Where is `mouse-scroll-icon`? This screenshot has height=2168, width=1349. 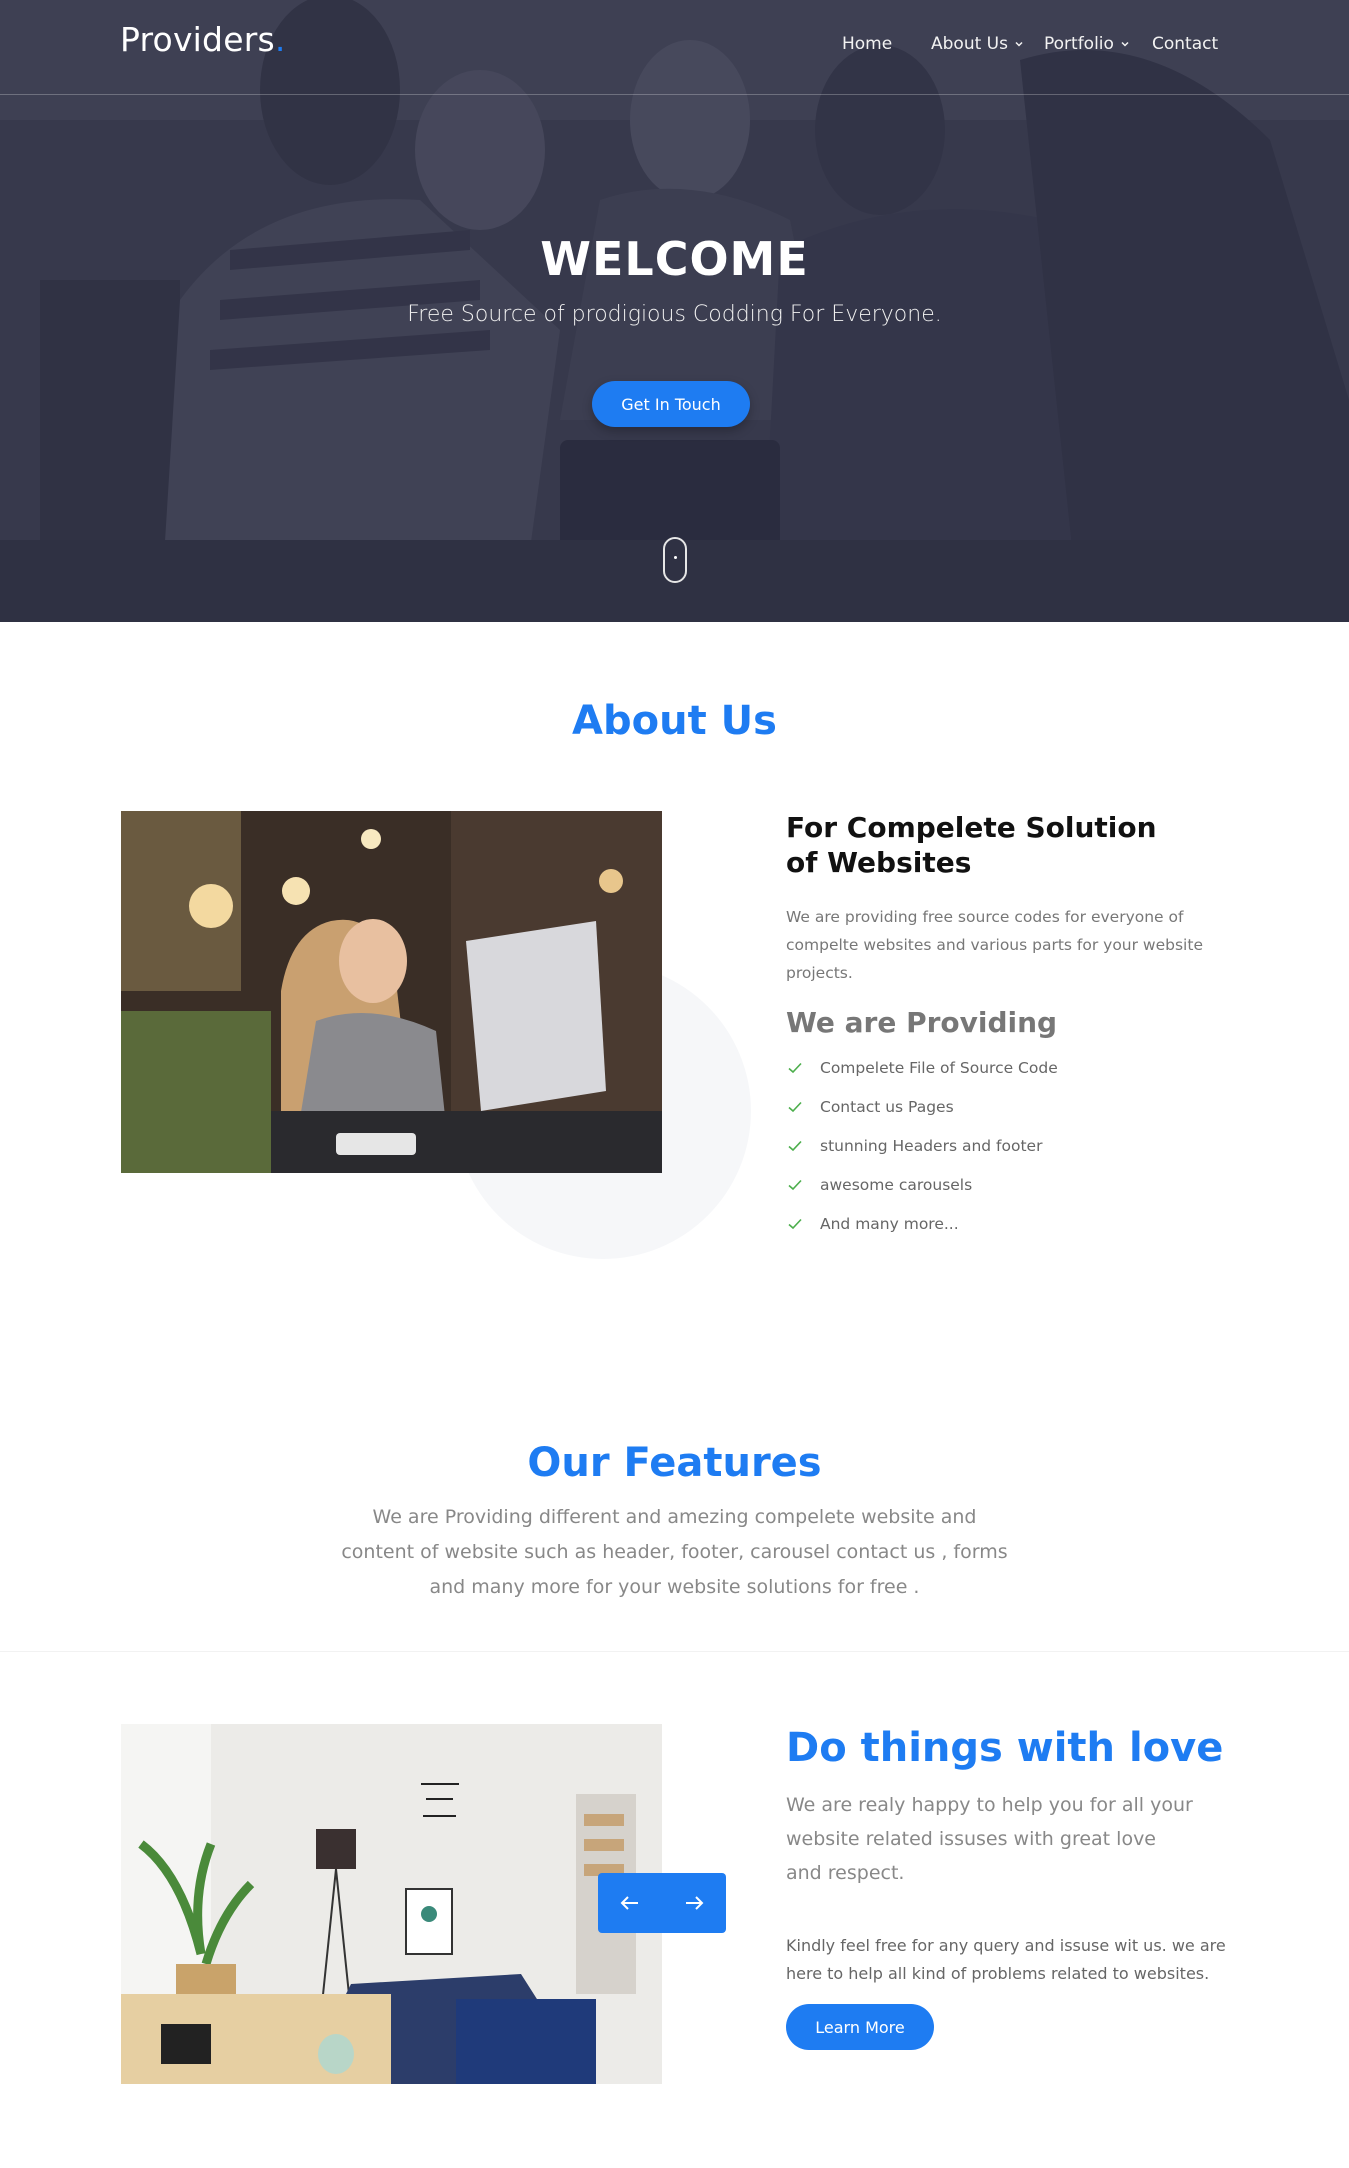
mouse-scroll-icon is located at coordinates (675, 560).